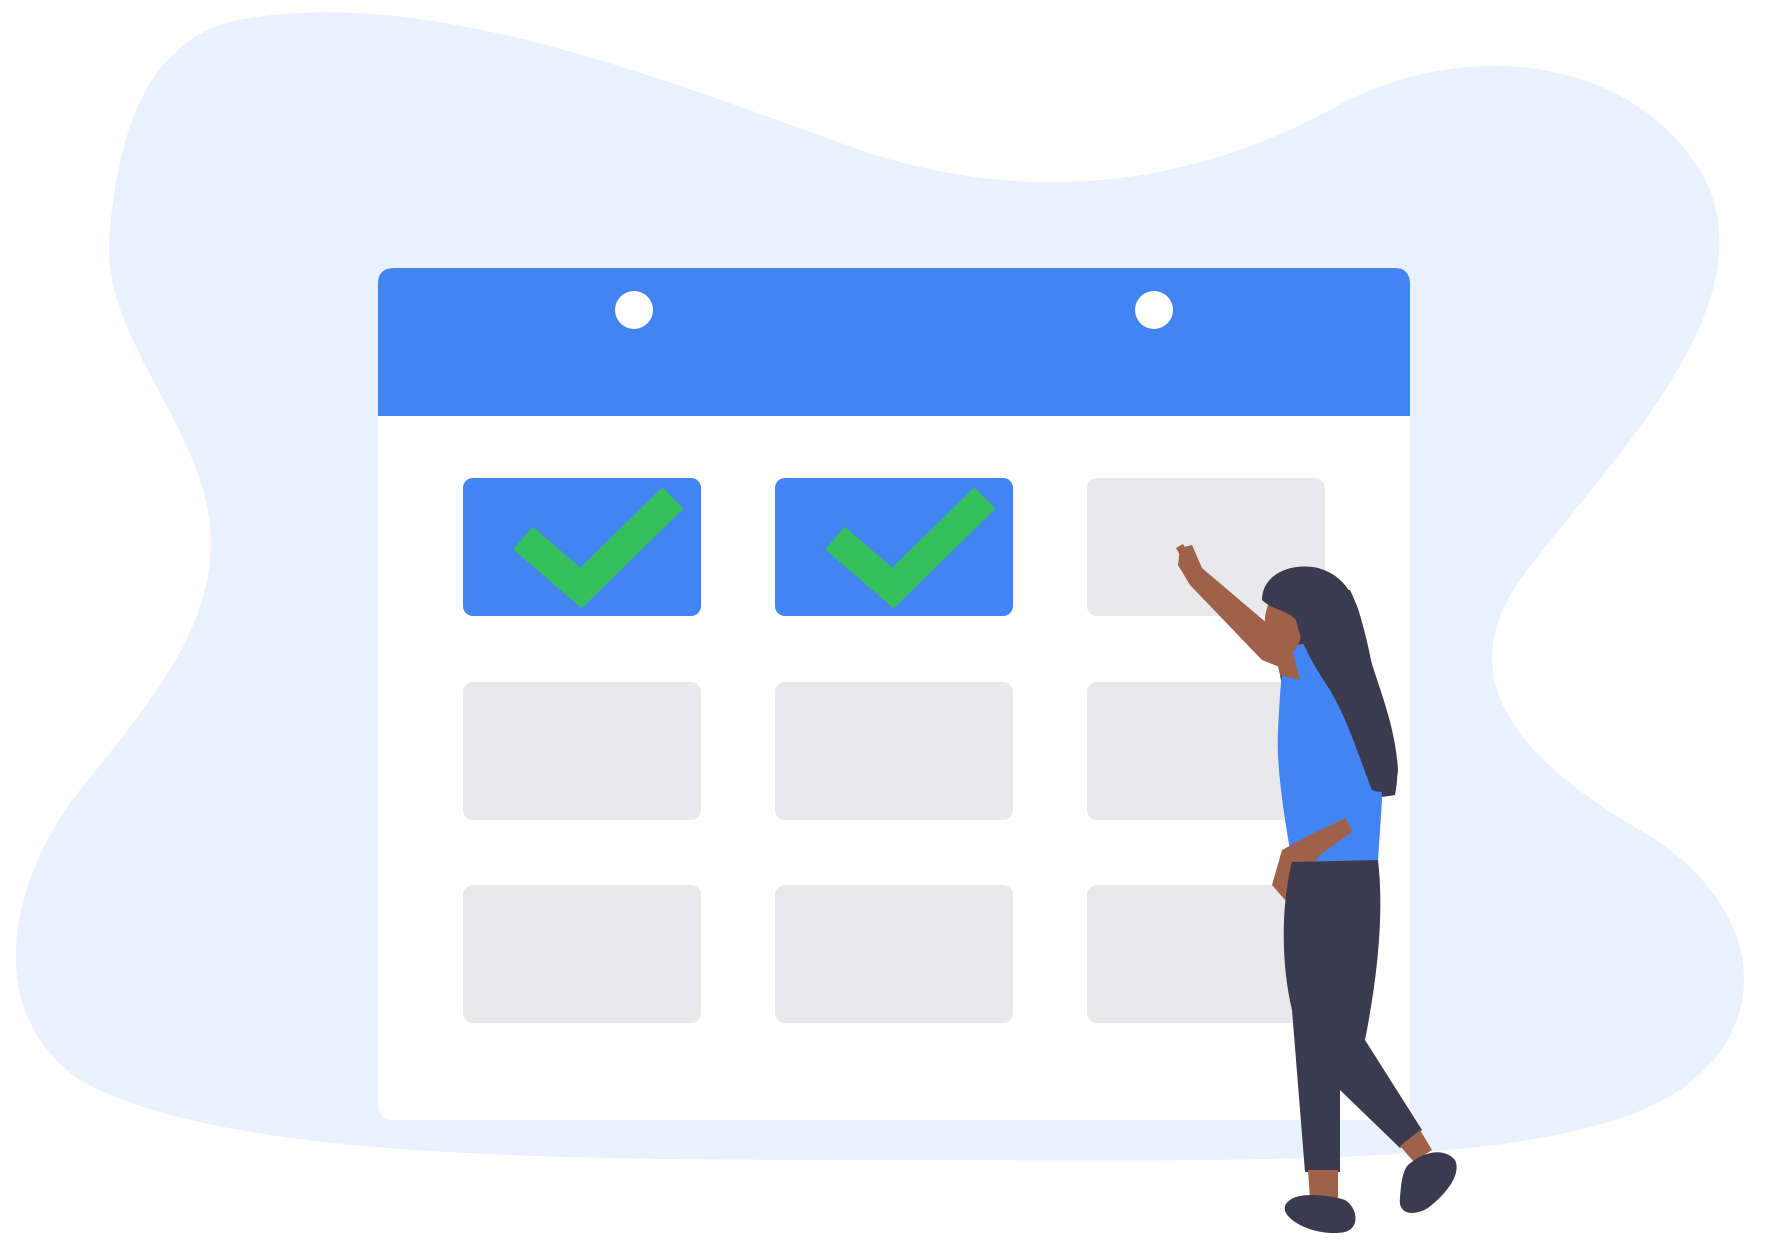  What do you see at coordinates (894, 342) in the screenshot?
I see `calendar-header` at bounding box center [894, 342].